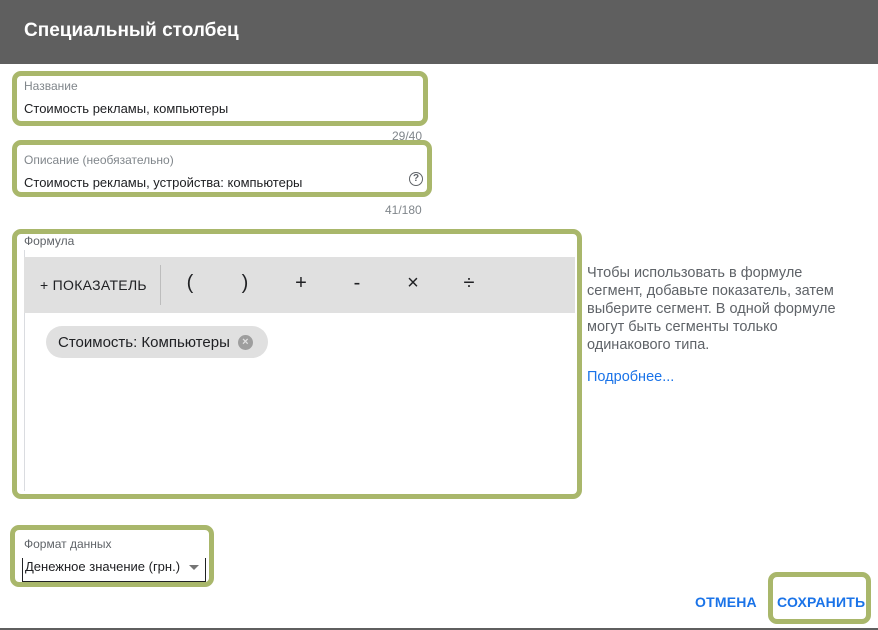 Image resolution: width=878 pixels, height=630 pixels. I want to click on dialog-title: Специальный столбец, so click(131, 30).